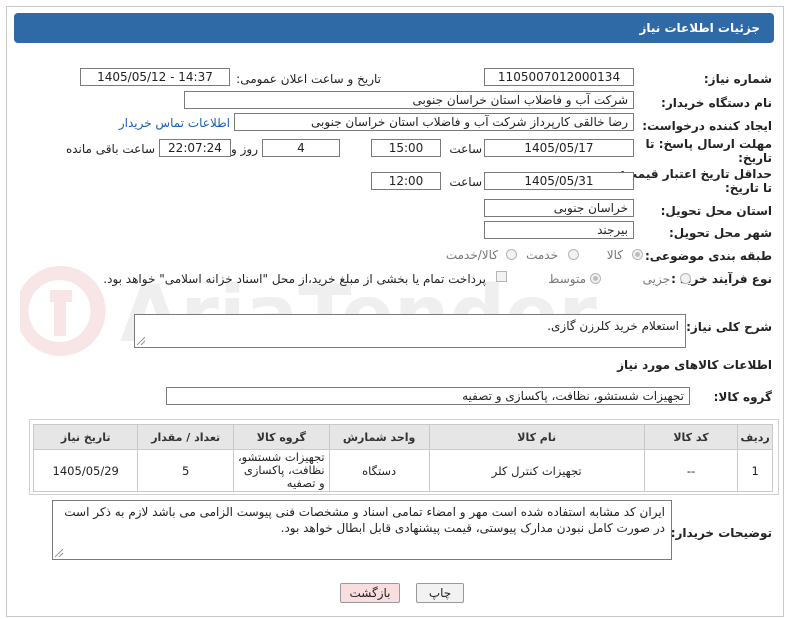 The height and width of the screenshot is (619, 788). I want to click on cell-row: 1, so click(755, 470).